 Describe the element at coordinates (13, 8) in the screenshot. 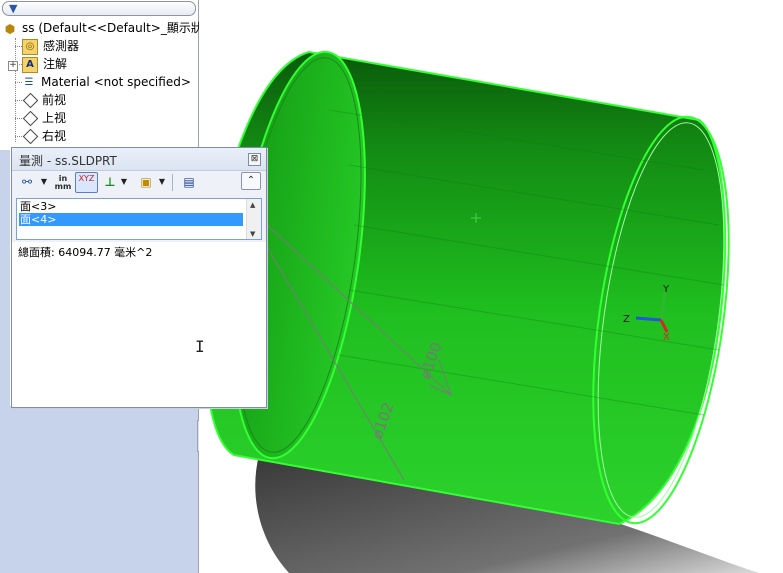

I see `filter-funnel-icon: ▼` at that location.